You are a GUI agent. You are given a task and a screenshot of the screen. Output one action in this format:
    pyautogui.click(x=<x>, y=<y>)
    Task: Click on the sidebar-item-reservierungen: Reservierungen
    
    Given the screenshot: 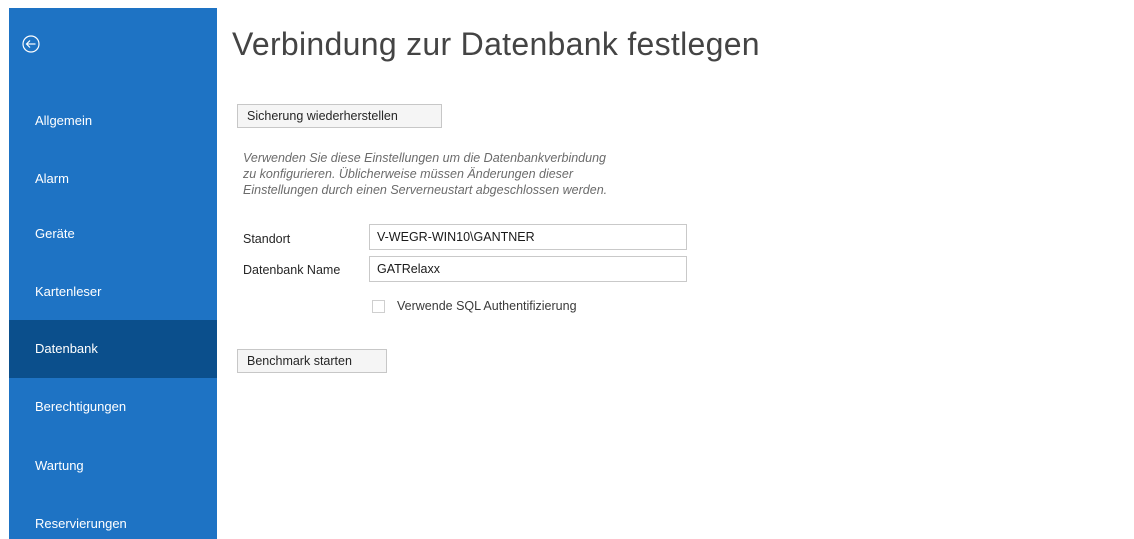 What is the action you would take?
    pyautogui.click(x=113, y=517)
    